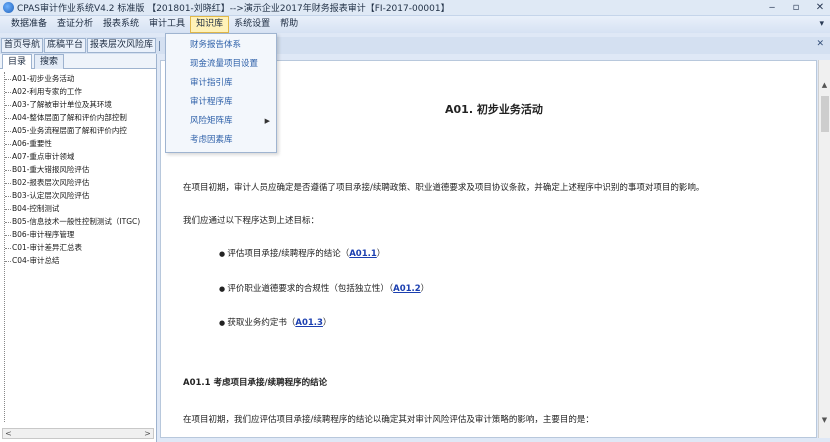 This screenshot has width=830, height=442. Describe the element at coordinates (75, 24) in the screenshot. I see `menu-analysis: 查证分析` at that location.